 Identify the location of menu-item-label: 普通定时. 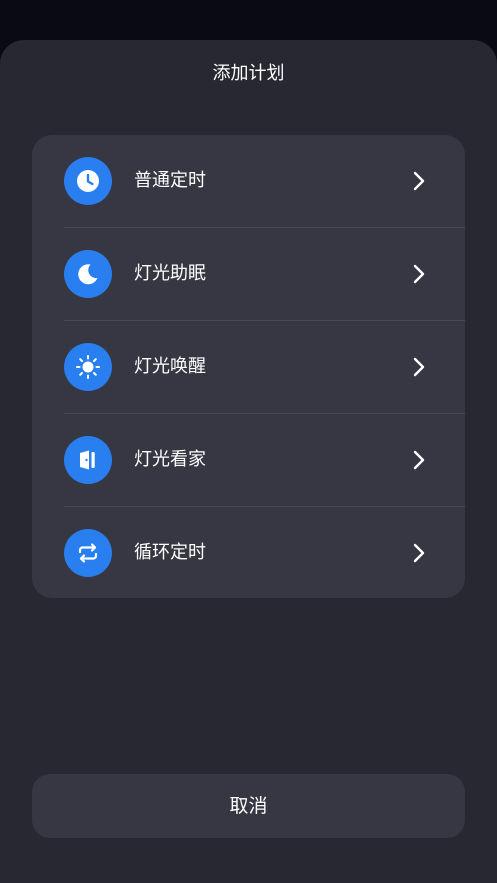
(170, 180).